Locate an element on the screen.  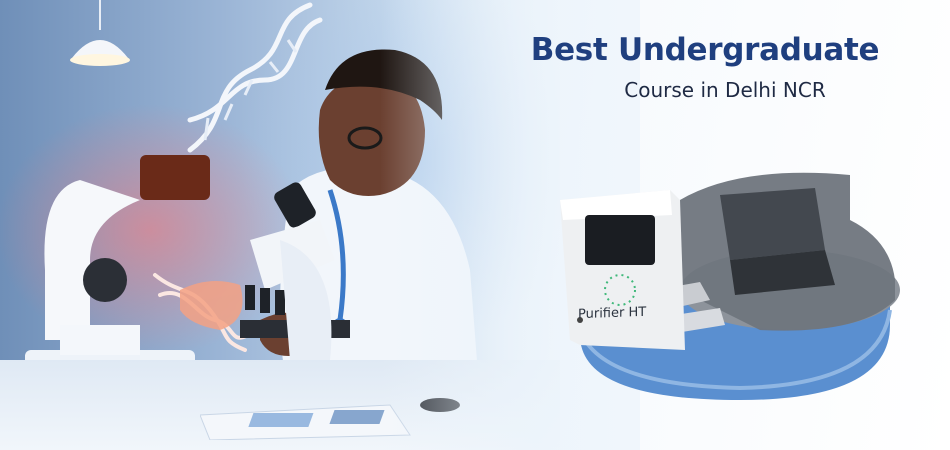
headline-block: Best Undergraduate Course in Delhi NCR is located at coordinates (705, 67).